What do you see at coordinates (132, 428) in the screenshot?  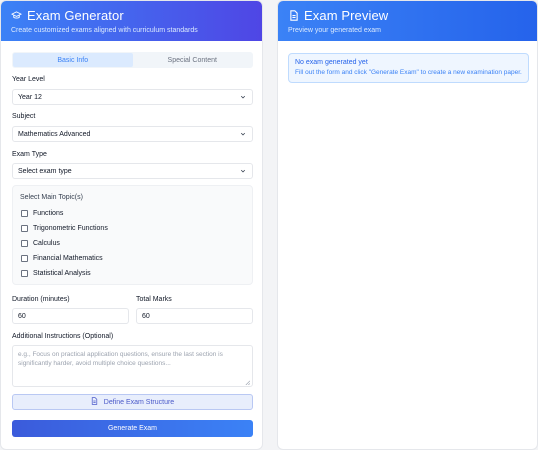 I see `generate-exam-button: Generate Exam` at bounding box center [132, 428].